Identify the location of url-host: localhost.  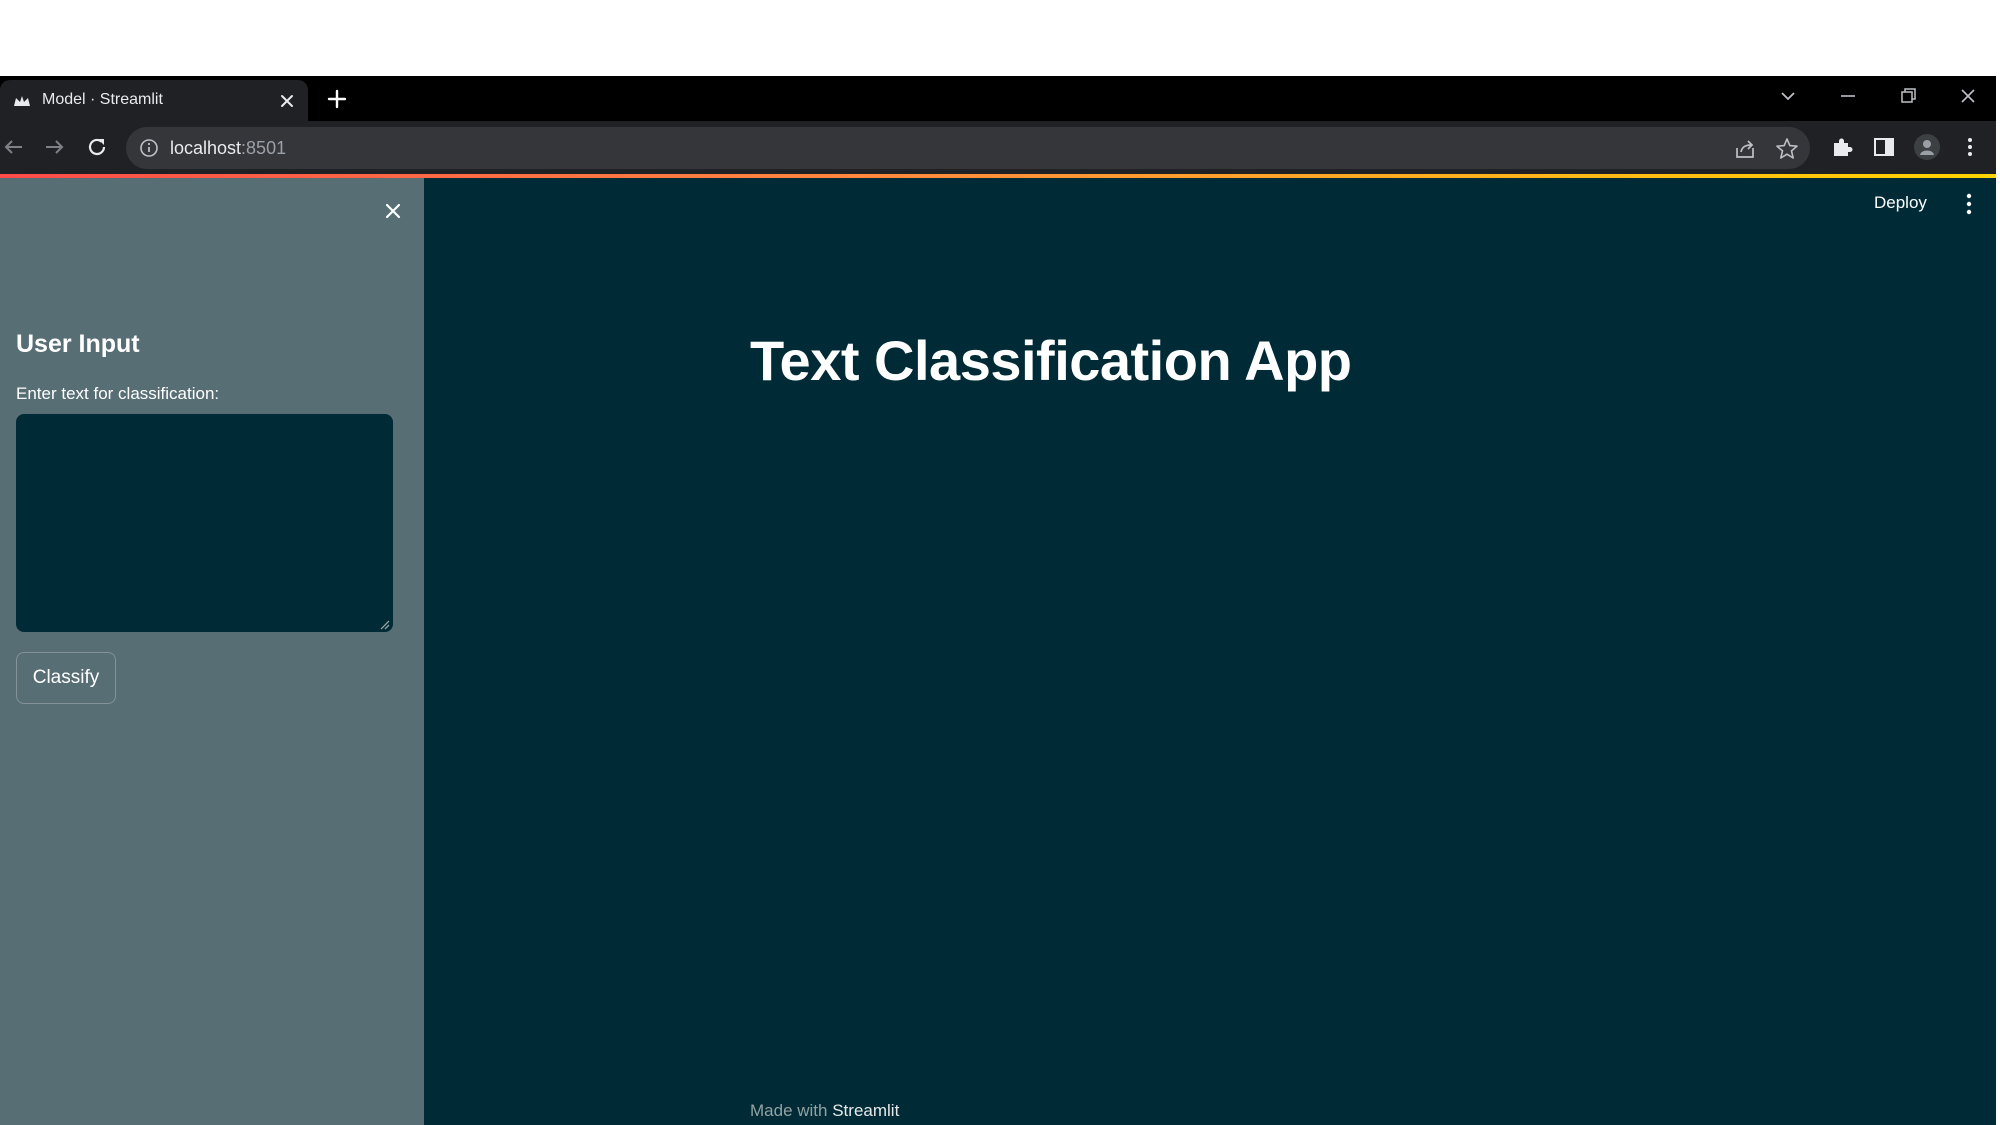
(206, 148).